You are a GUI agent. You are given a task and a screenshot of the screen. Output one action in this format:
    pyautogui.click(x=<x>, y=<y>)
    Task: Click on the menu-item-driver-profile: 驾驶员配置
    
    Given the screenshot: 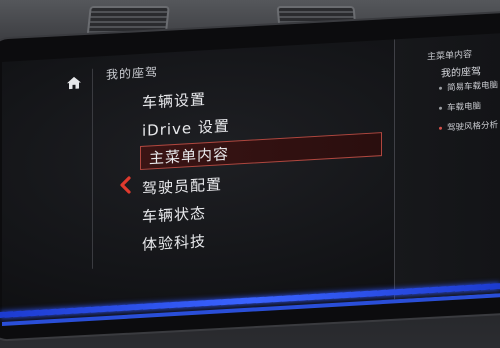 What is the action you would take?
    pyautogui.click(x=182, y=186)
    